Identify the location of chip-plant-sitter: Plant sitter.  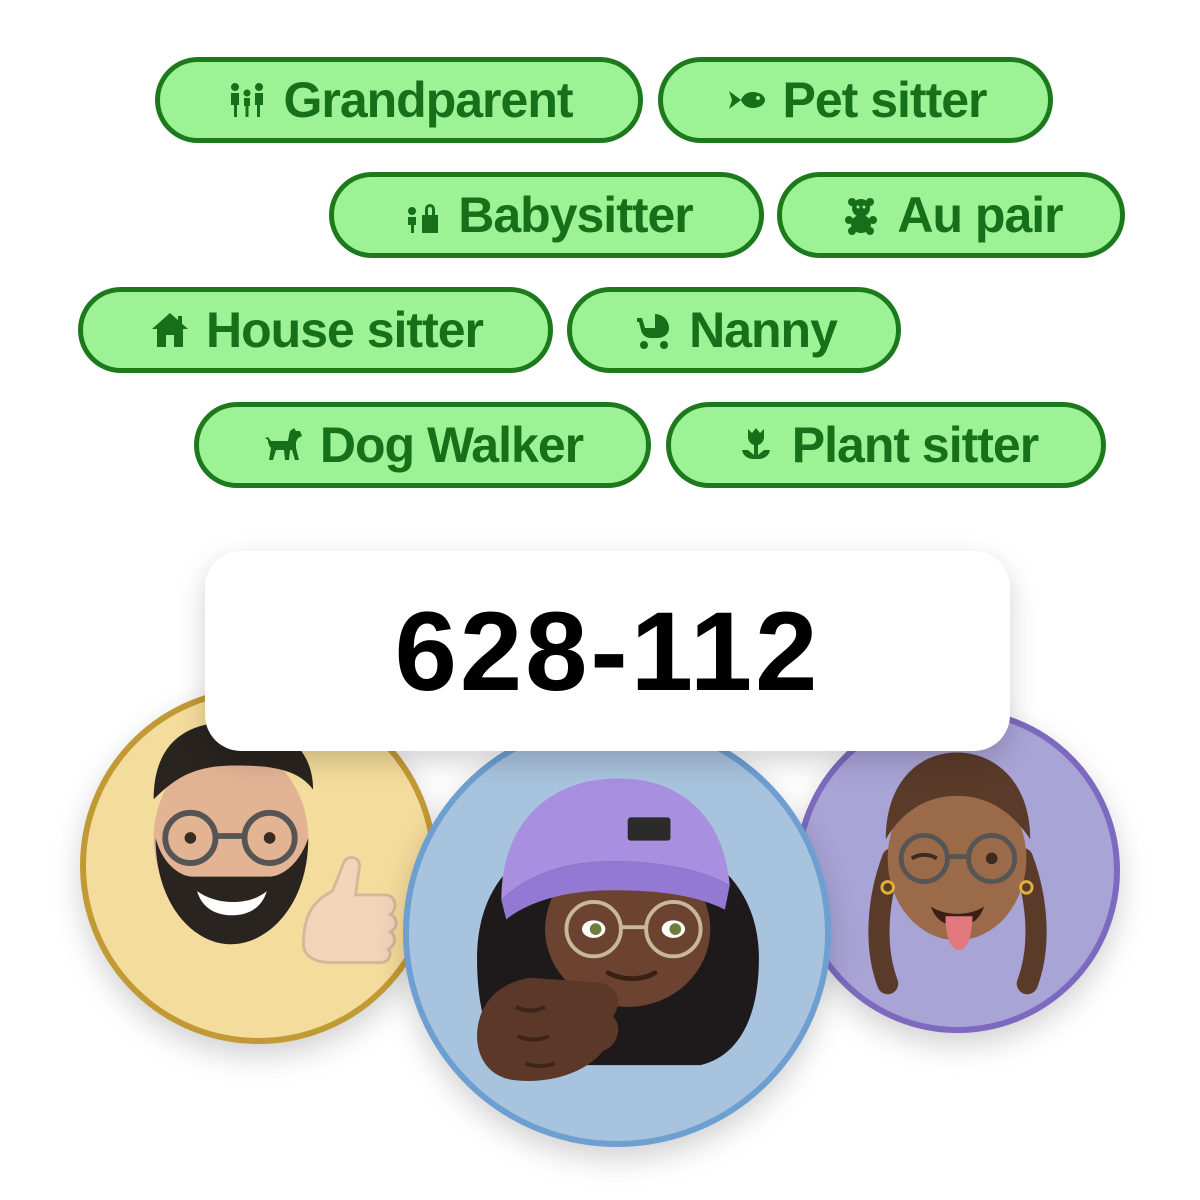
(886, 445).